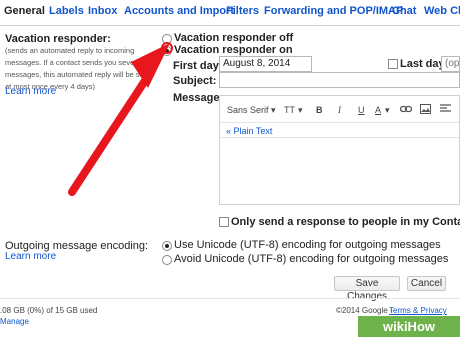 This screenshot has height=337, width=460. What do you see at coordinates (409, 326) in the screenshot?
I see `wikihow-watermark: wikiHow` at bounding box center [409, 326].